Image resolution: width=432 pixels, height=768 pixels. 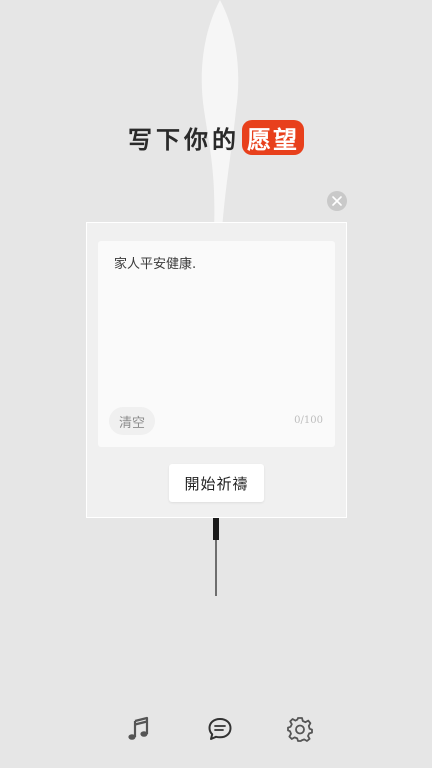 I want to click on title-highlight: 愿望, so click(x=273, y=137).